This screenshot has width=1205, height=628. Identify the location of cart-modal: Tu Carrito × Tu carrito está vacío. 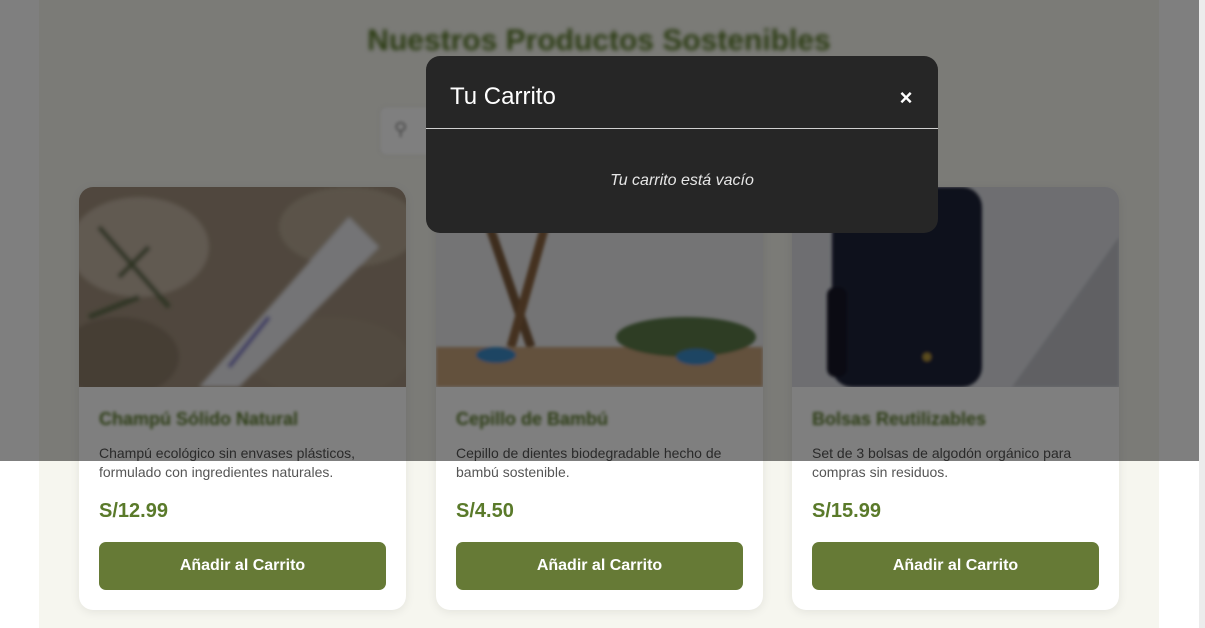
(682, 144).